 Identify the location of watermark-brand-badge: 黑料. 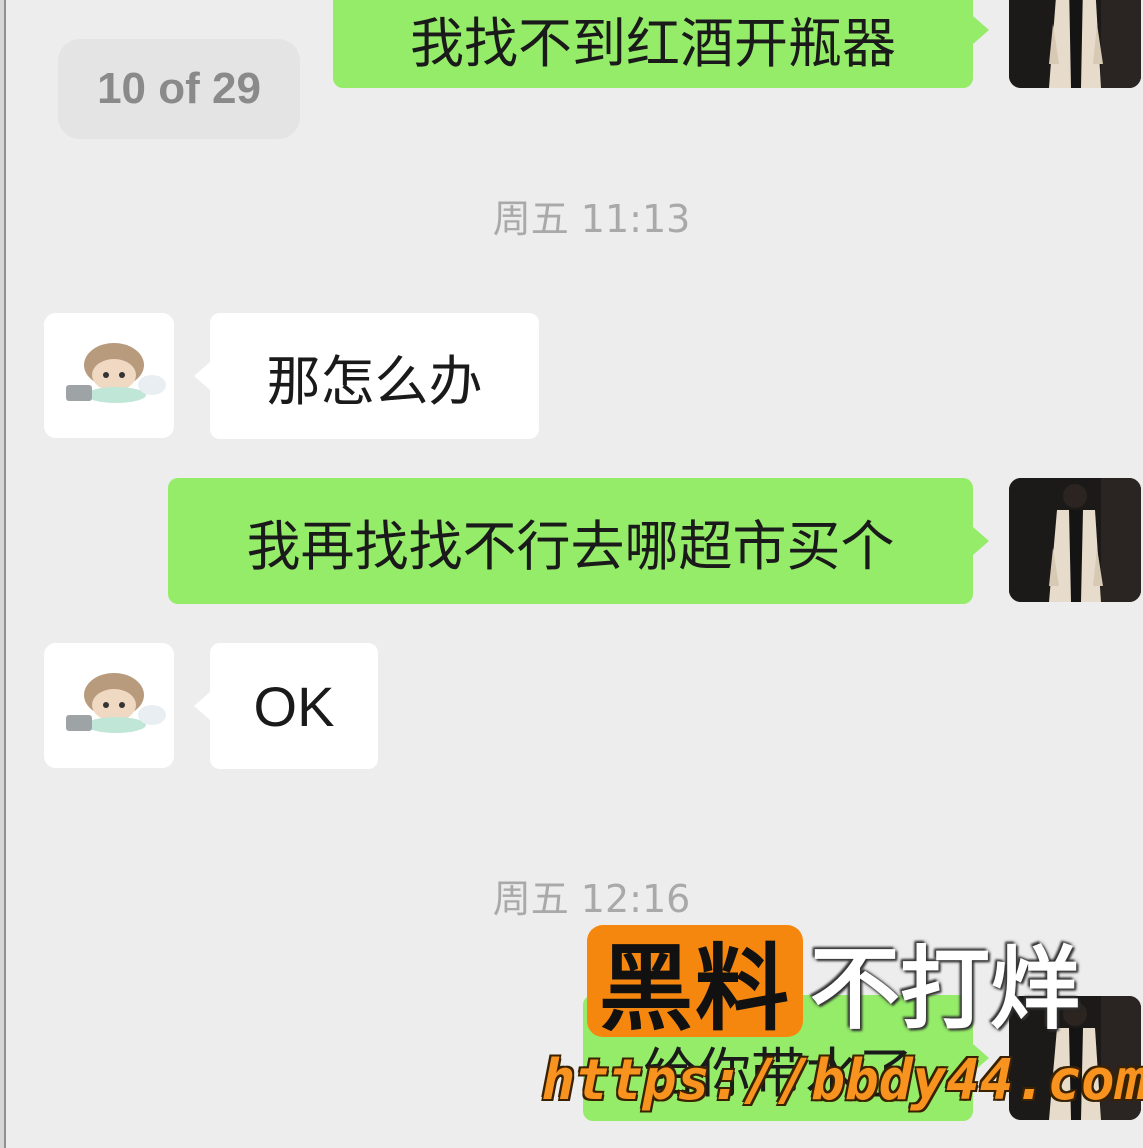
(695, 984).